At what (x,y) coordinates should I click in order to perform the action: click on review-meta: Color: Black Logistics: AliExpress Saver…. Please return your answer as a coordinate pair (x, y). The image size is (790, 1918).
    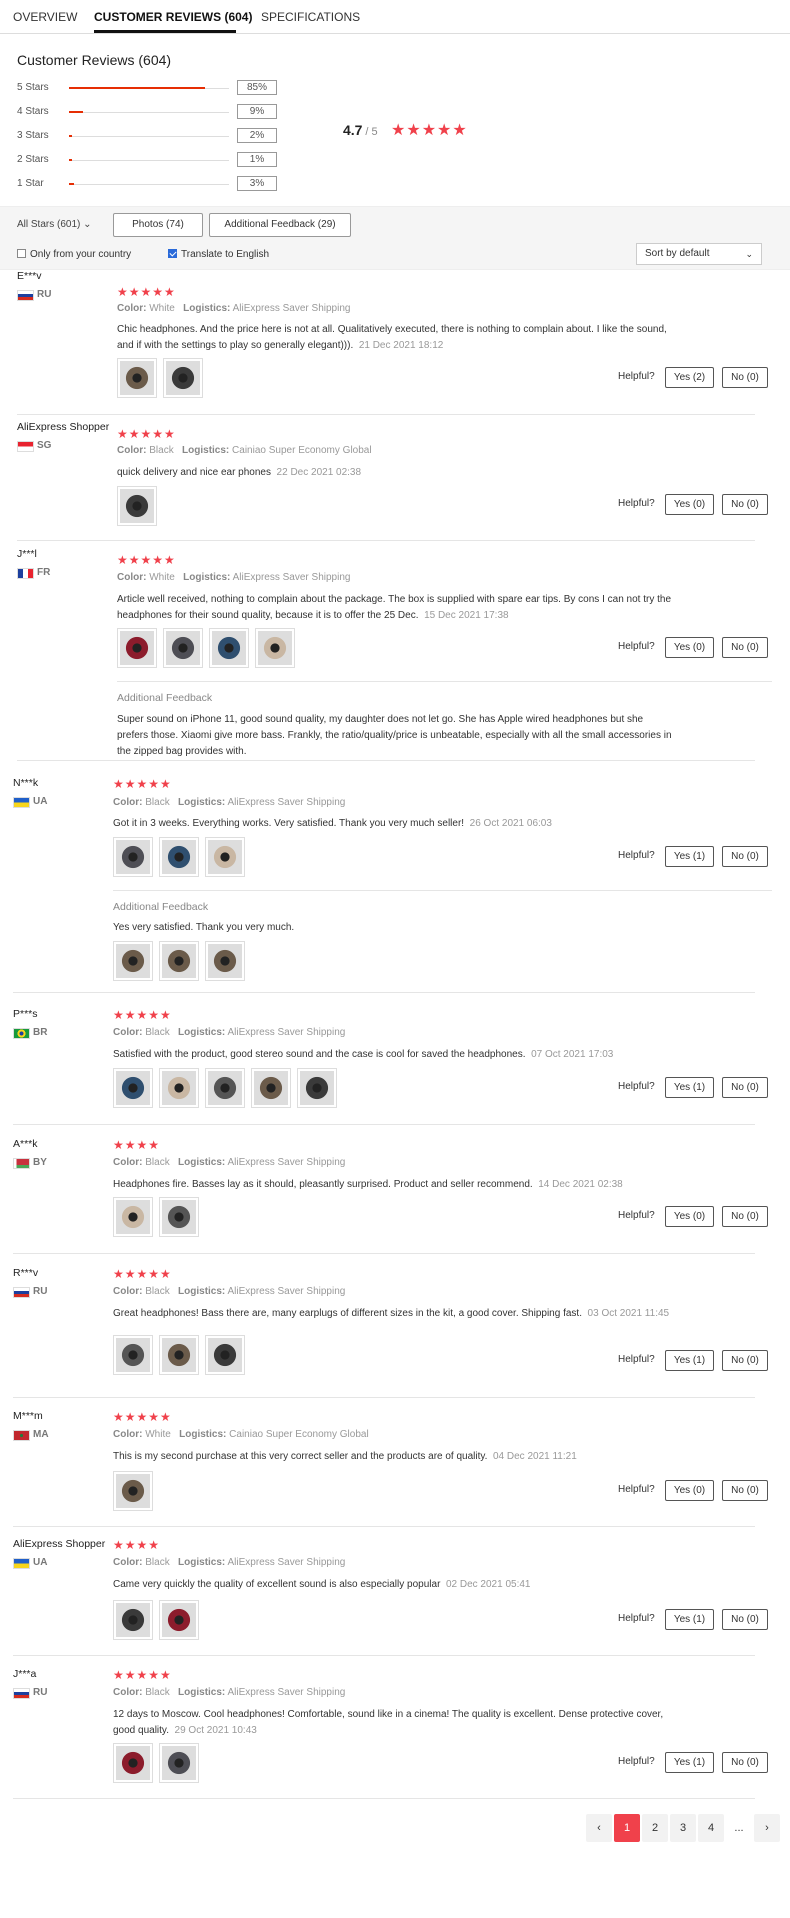
    Looking at the image, I should click on (229, 1692).